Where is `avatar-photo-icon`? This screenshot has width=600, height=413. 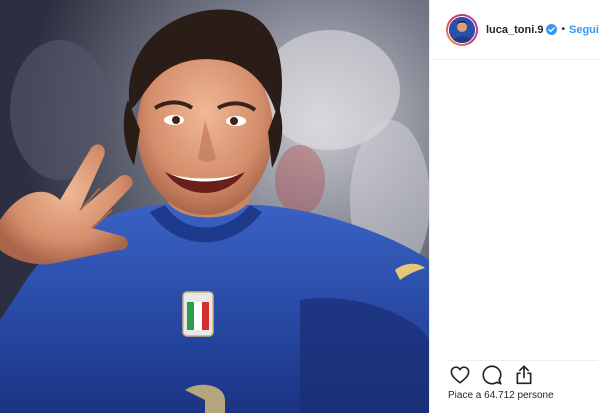 avatar-photo-icon is located at coordinates (462, 29).